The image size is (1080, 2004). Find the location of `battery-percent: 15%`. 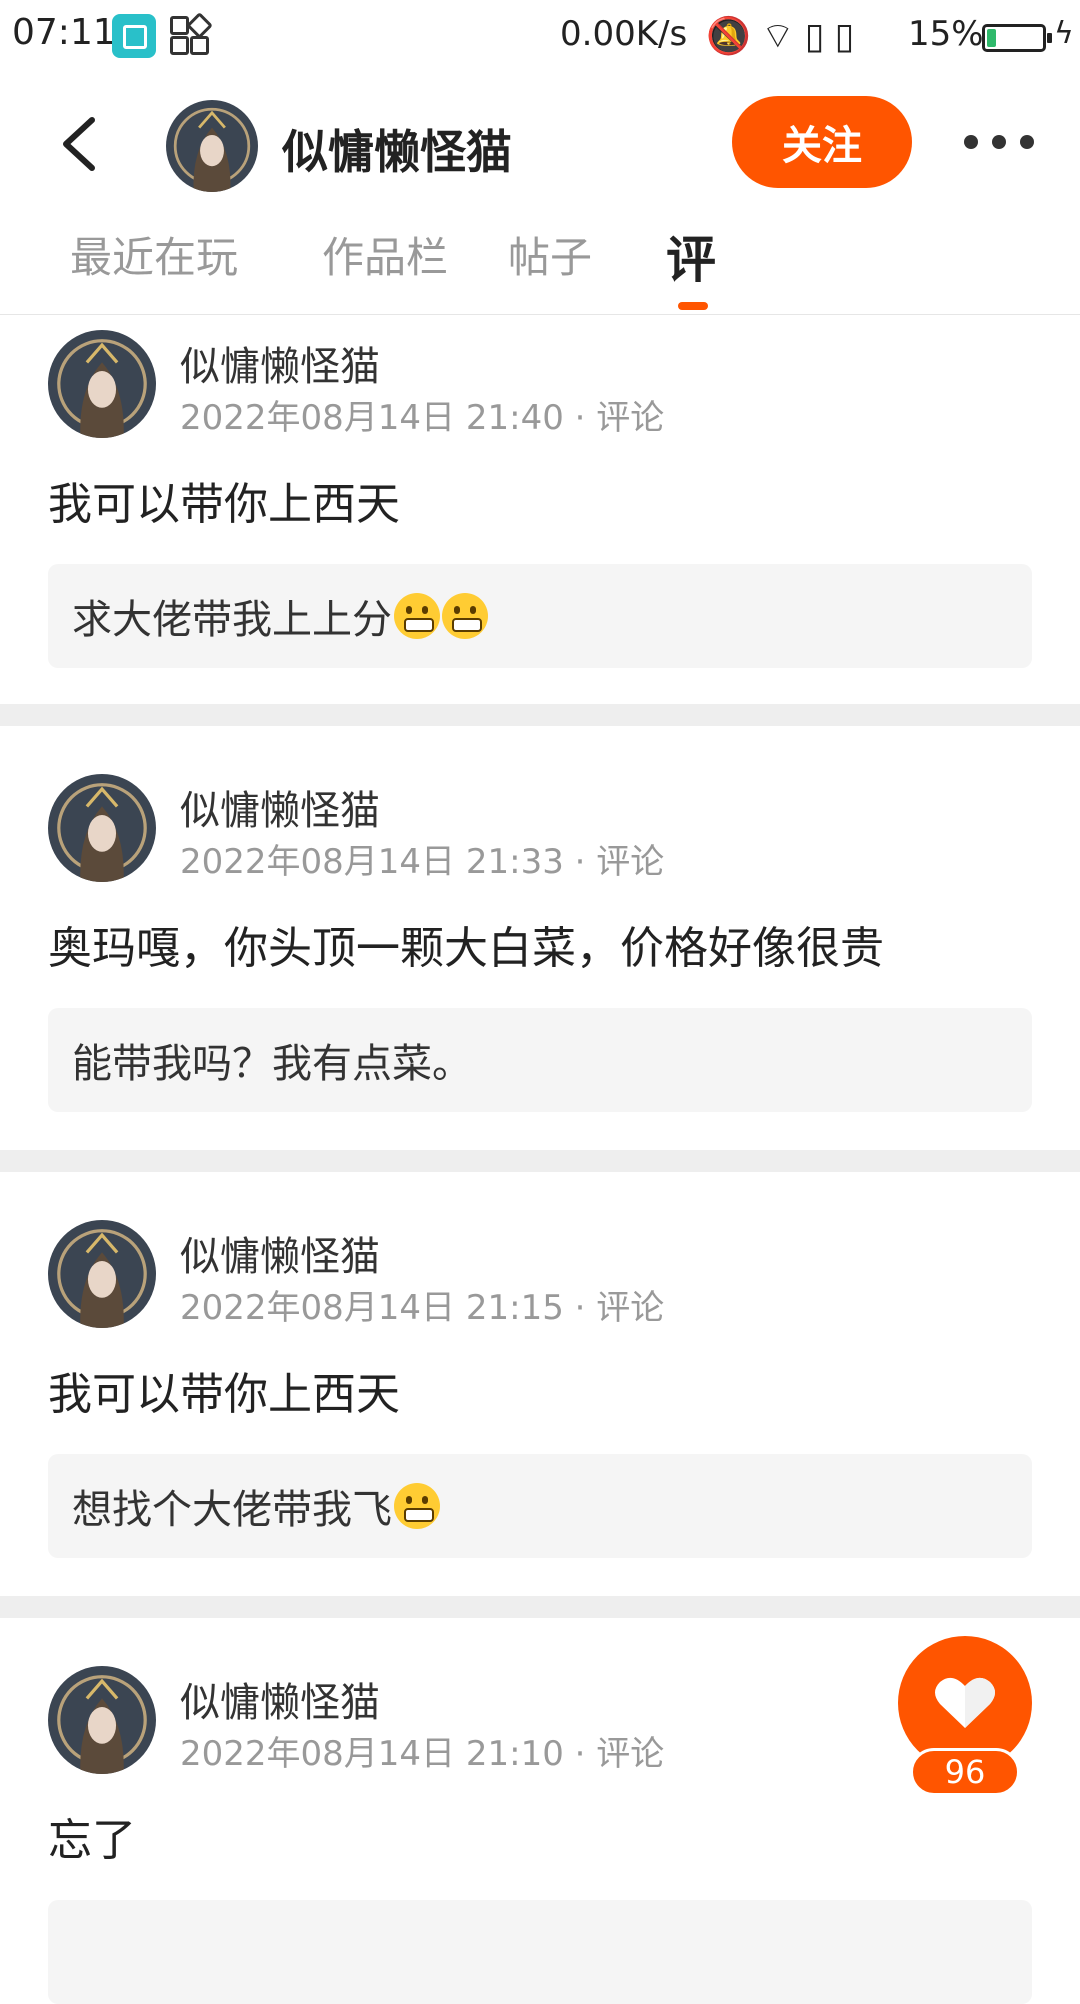

battery-percent: 15% is located at coordinates (946, 34).